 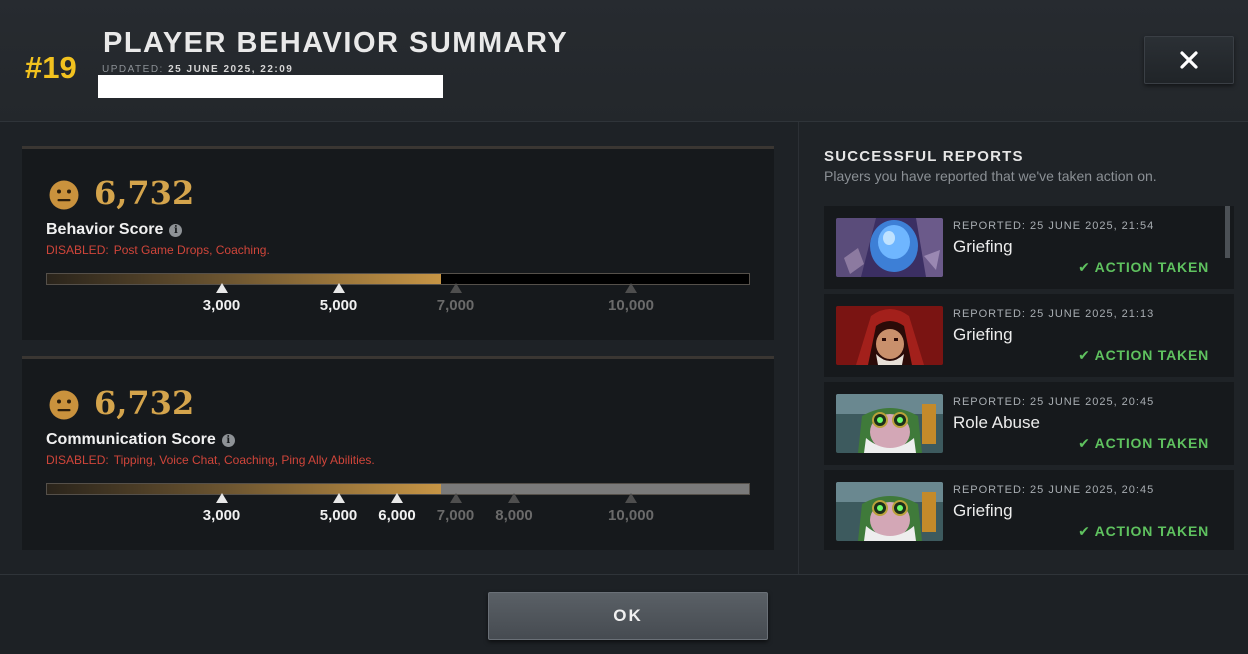 I want to click on communication-bar-remaining, so click(x=595, y=489).